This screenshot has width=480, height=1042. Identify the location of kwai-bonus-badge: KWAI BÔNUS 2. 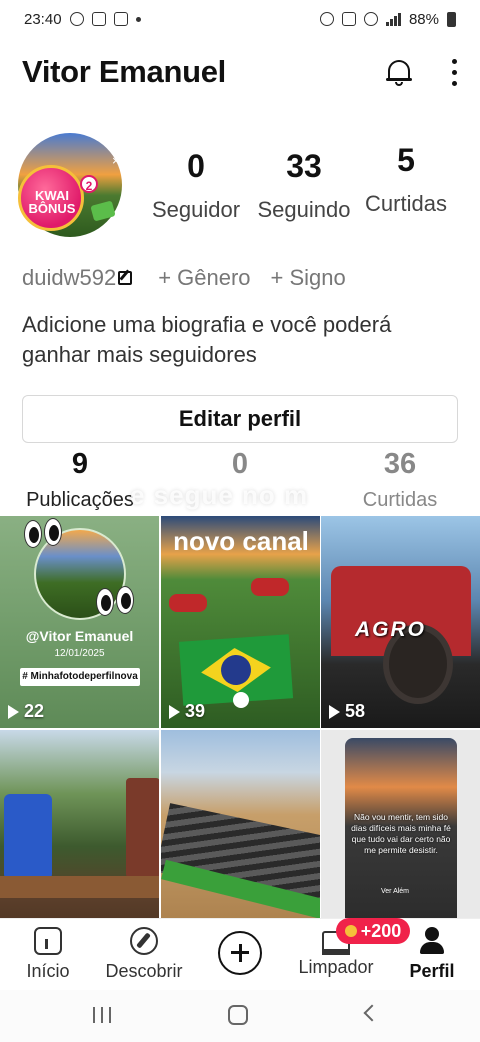
(64, 202).